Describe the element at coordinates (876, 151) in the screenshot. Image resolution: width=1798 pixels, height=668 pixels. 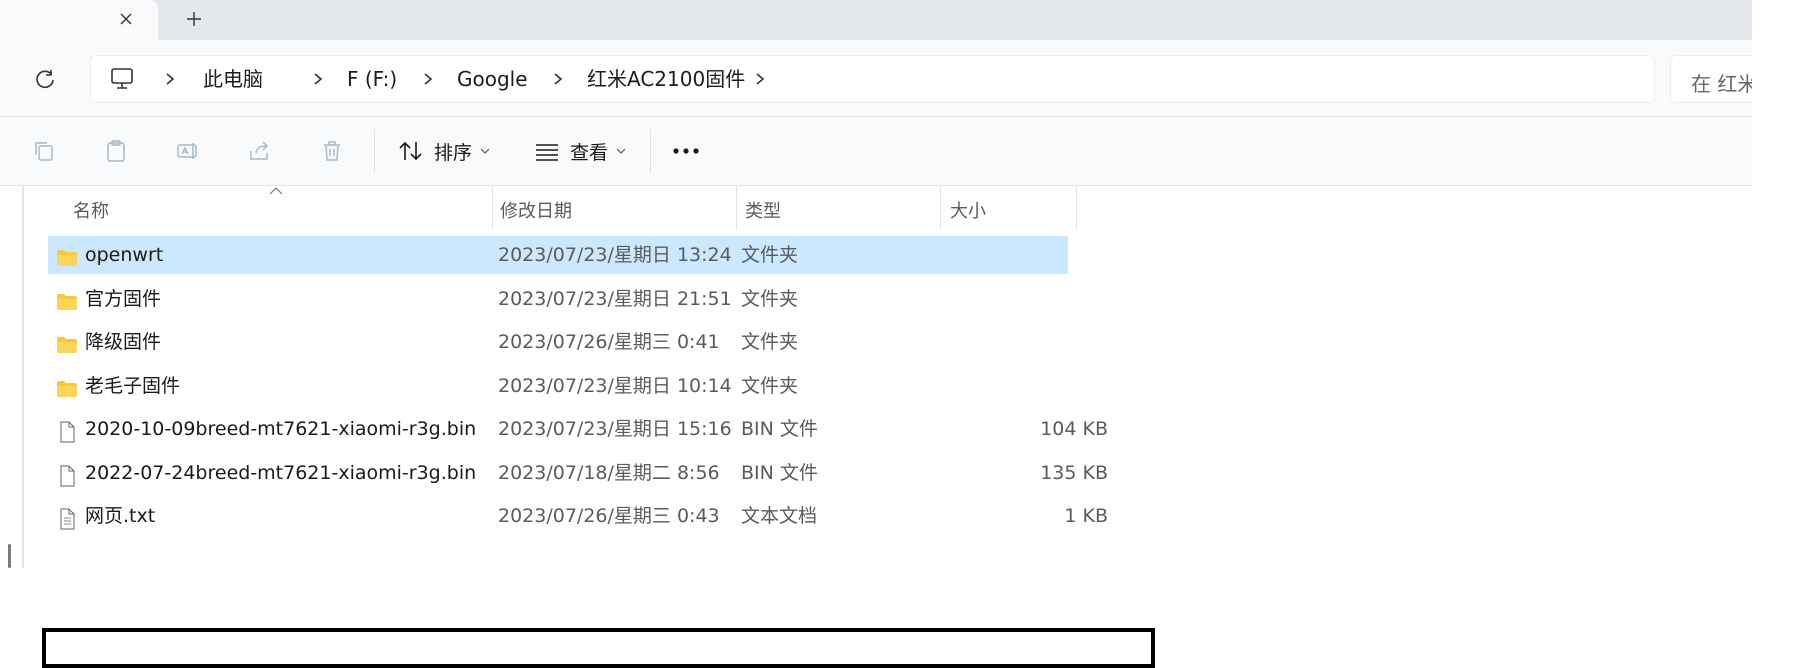
I see `command-bar: 排序 查看` at that location.